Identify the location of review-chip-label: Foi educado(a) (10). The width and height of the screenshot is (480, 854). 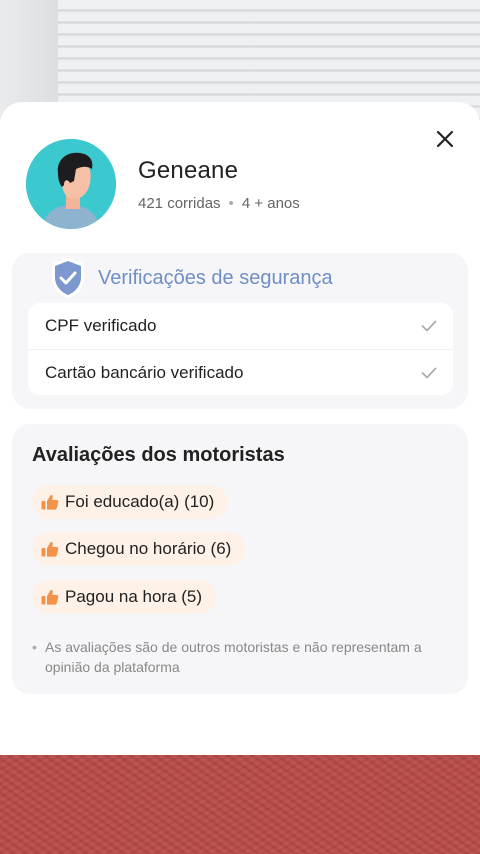
(140, 501).